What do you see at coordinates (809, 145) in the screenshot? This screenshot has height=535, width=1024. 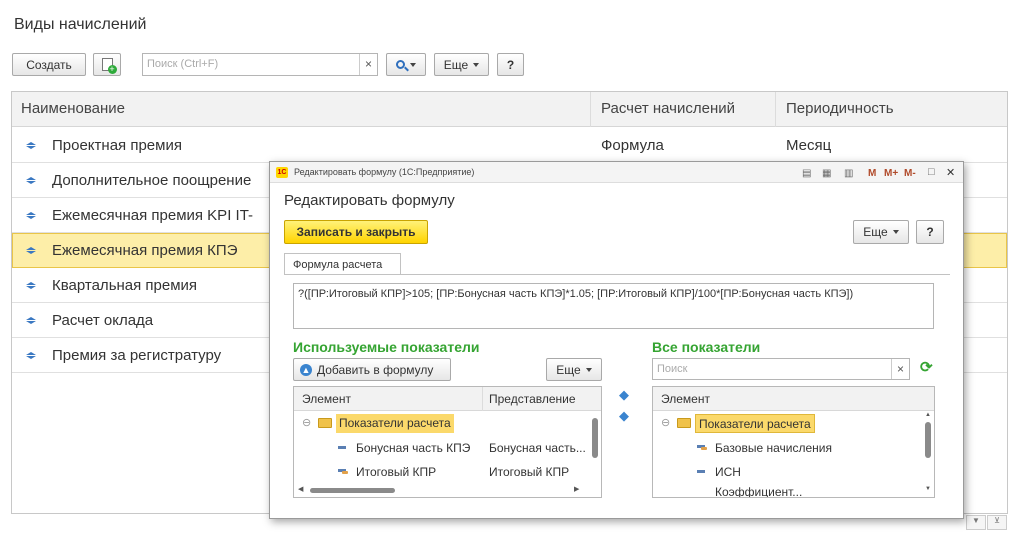 I see `row-period: Месяц` at bounding box center [809, 145].